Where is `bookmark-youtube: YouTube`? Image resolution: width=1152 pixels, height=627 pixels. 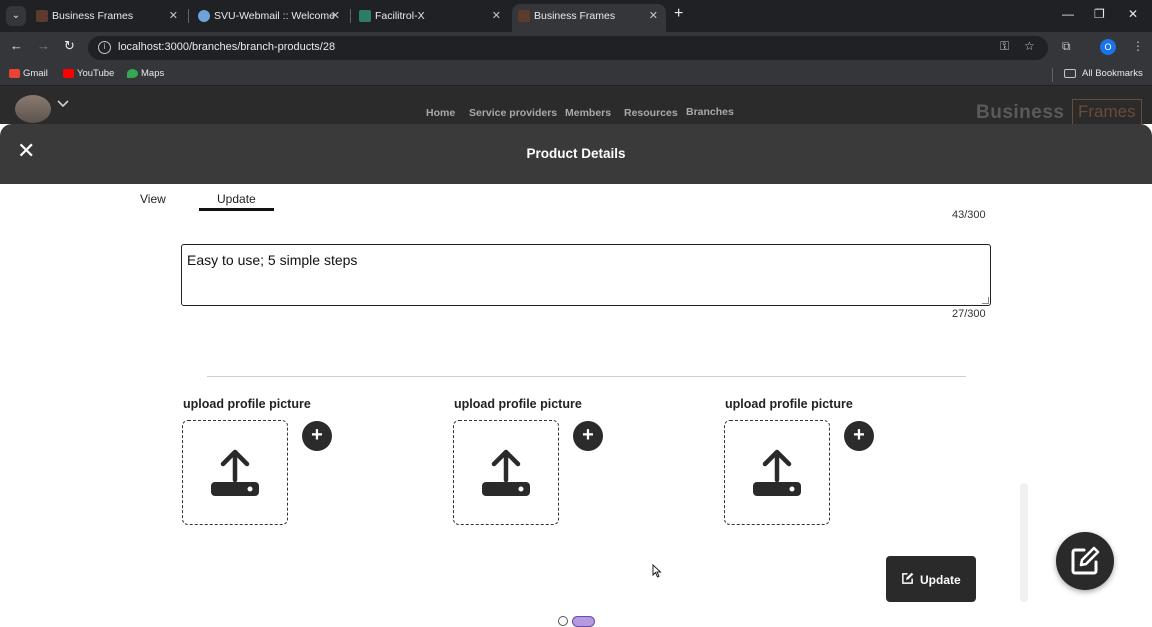 bookmark-youtube: YouTube is located at coordinates (88, 73).